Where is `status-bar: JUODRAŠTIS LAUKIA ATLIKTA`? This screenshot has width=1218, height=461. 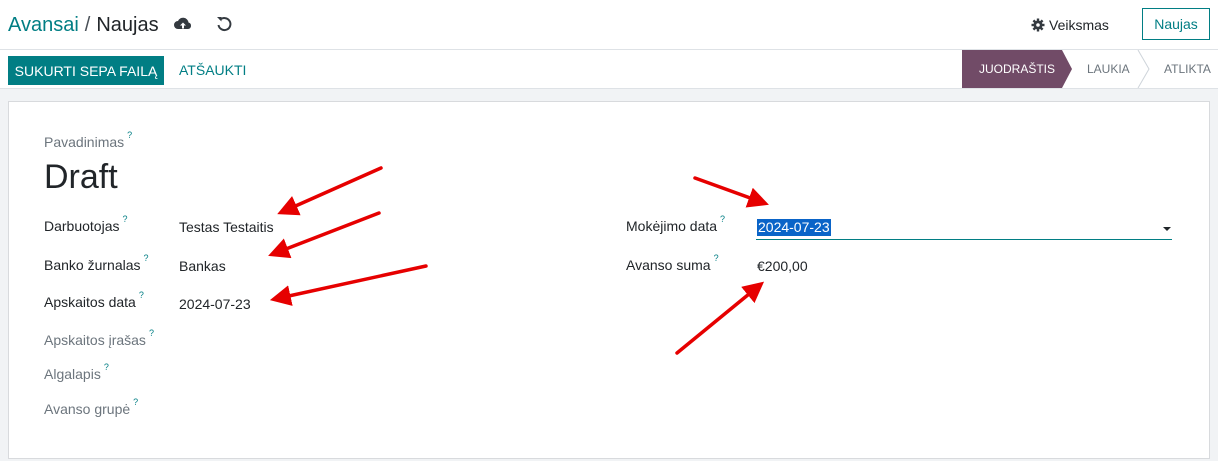 status-bar: JUODRAŠTIS LAUKIA ATLIKTA is located at coordinates (1090, 69).